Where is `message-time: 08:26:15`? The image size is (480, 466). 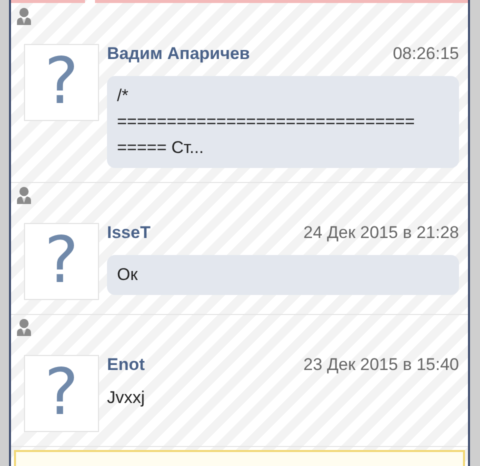 message-time: 08:26:15 is located at coordinates (425, 54).